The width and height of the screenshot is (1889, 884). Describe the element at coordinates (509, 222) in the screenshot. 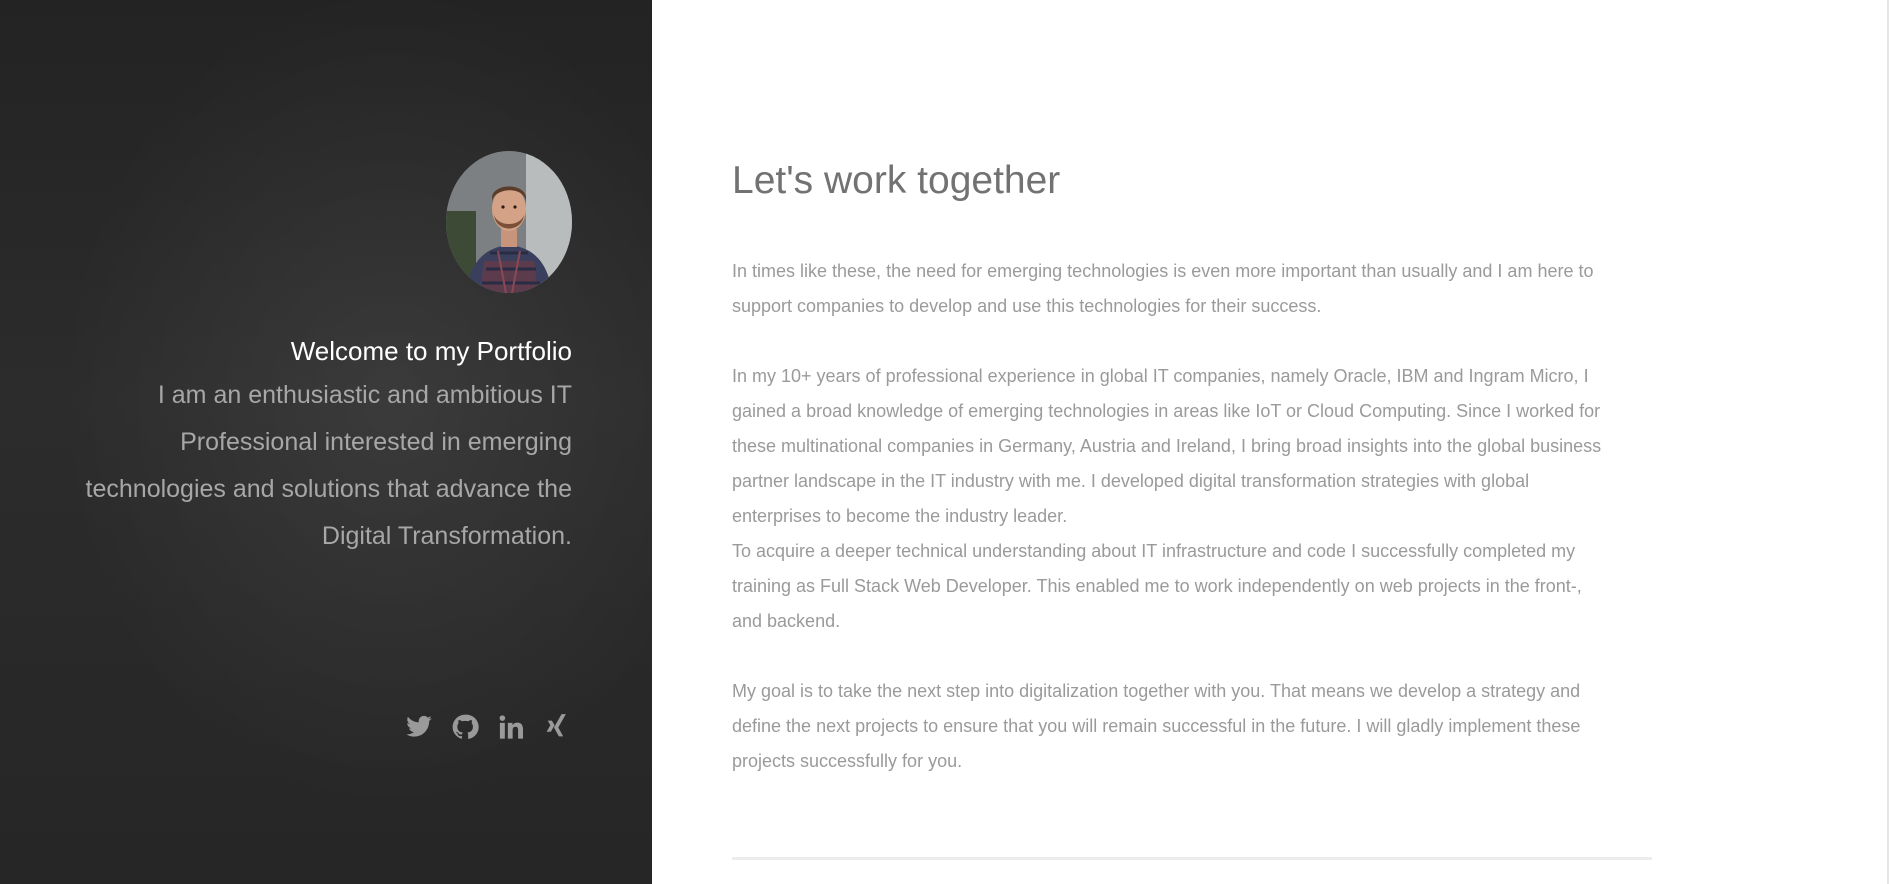

I see `avatar` at that location.